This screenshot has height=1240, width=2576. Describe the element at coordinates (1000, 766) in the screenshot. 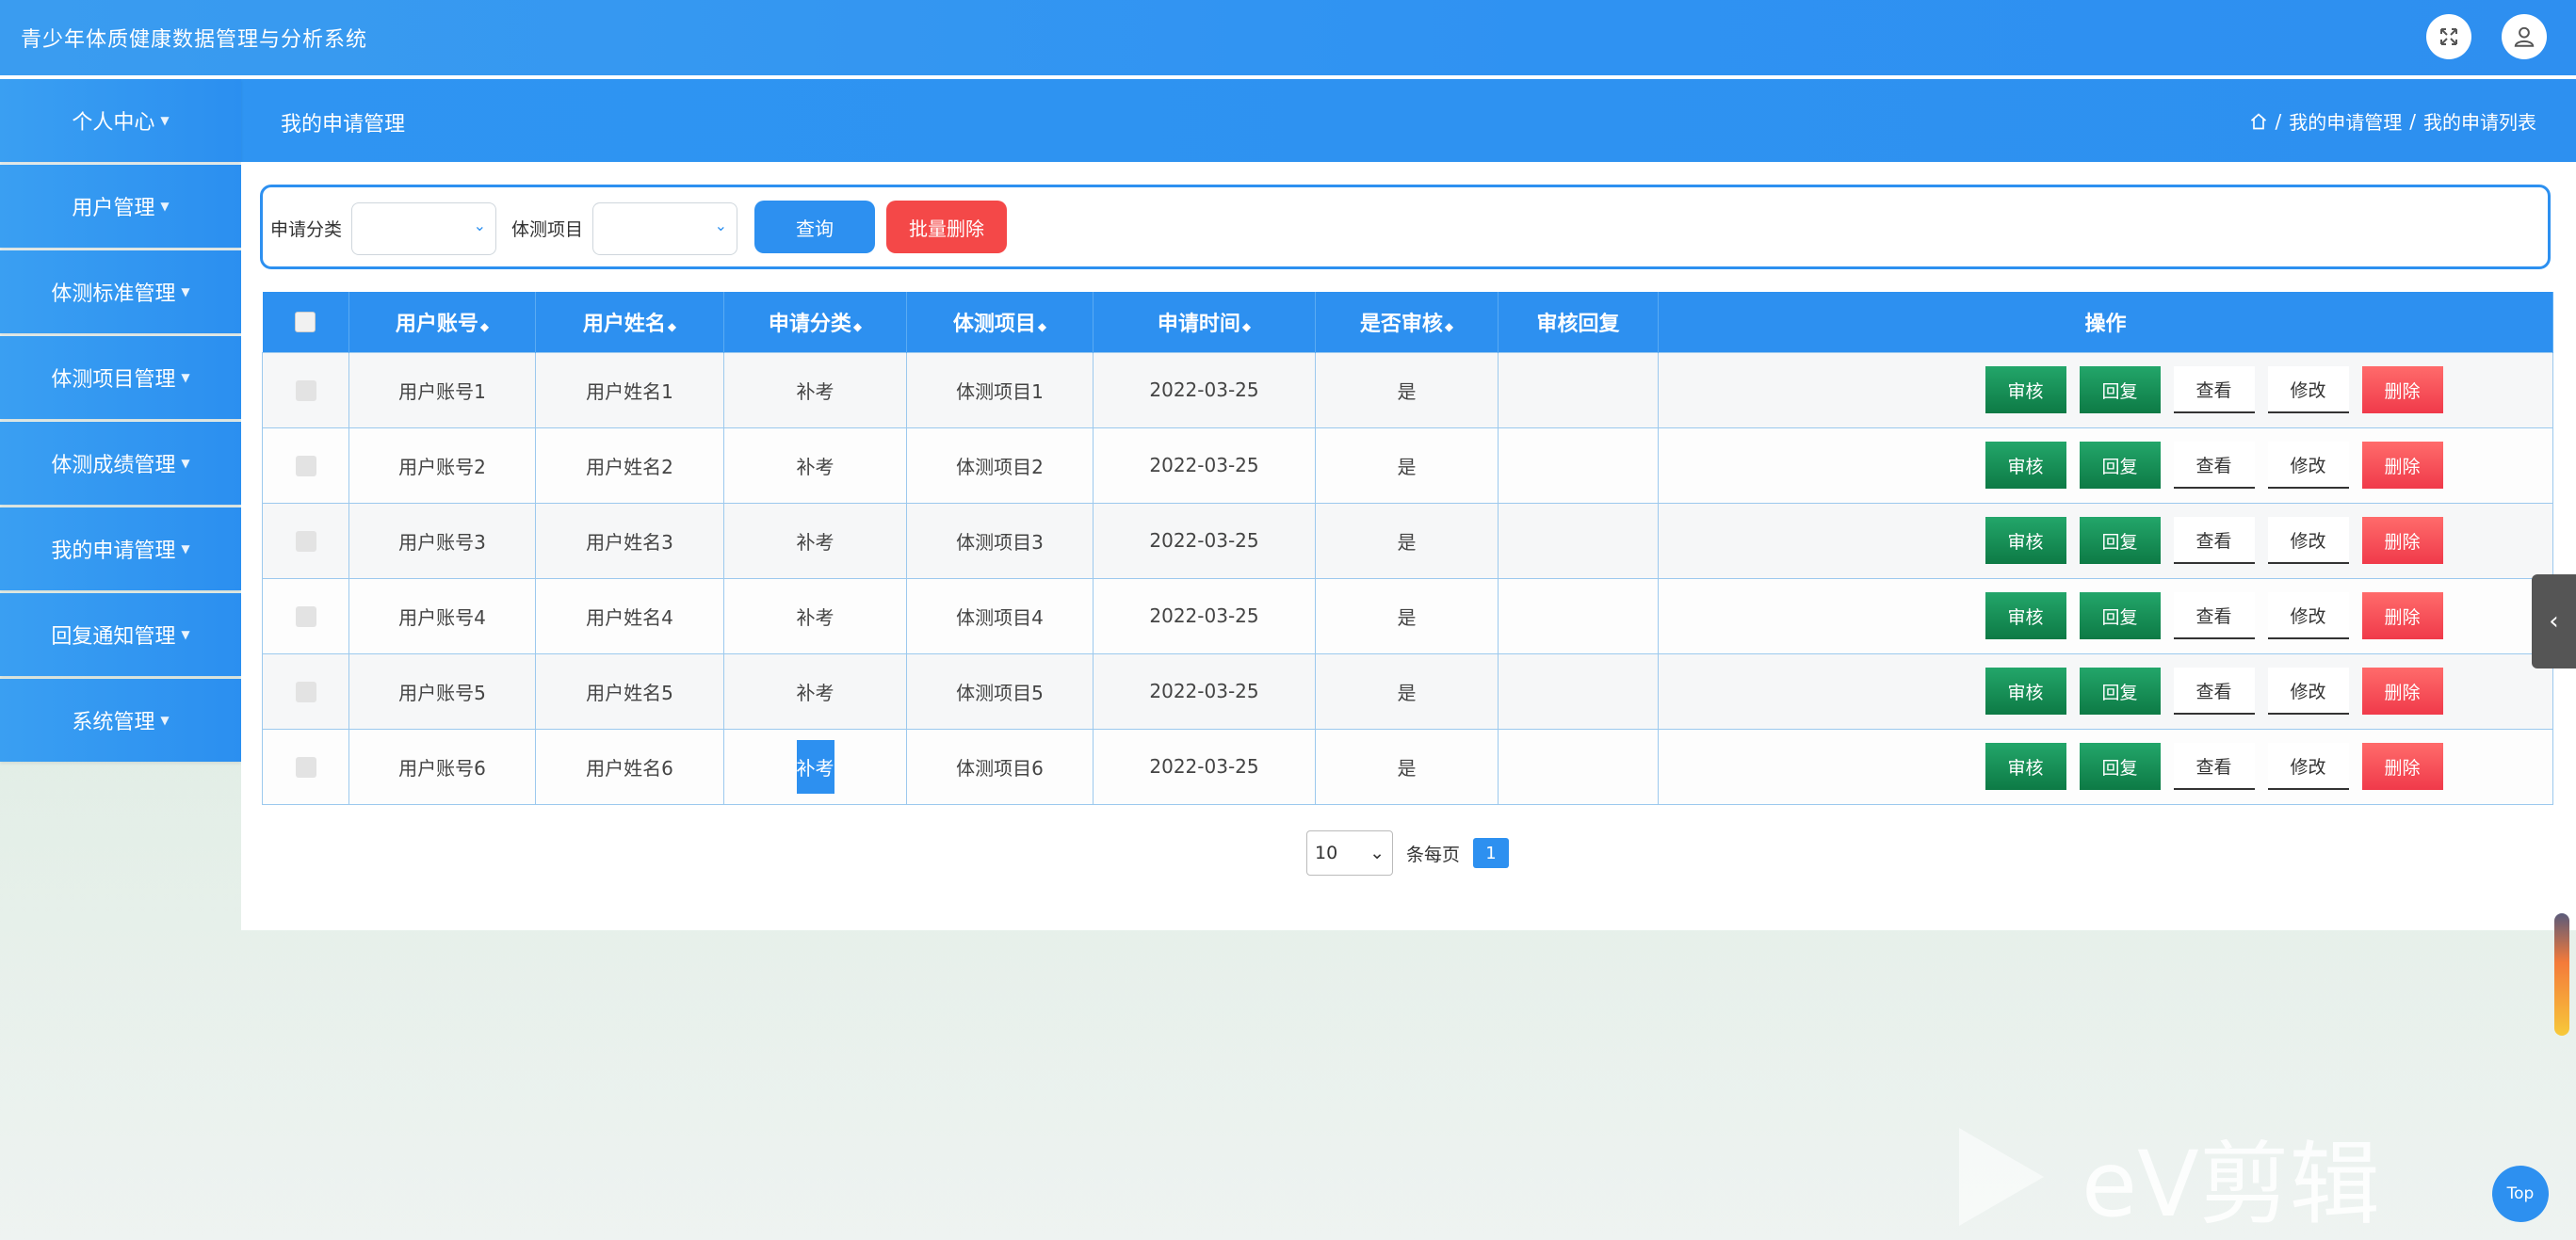

I see `cell-project: 体测项目6` at that location.